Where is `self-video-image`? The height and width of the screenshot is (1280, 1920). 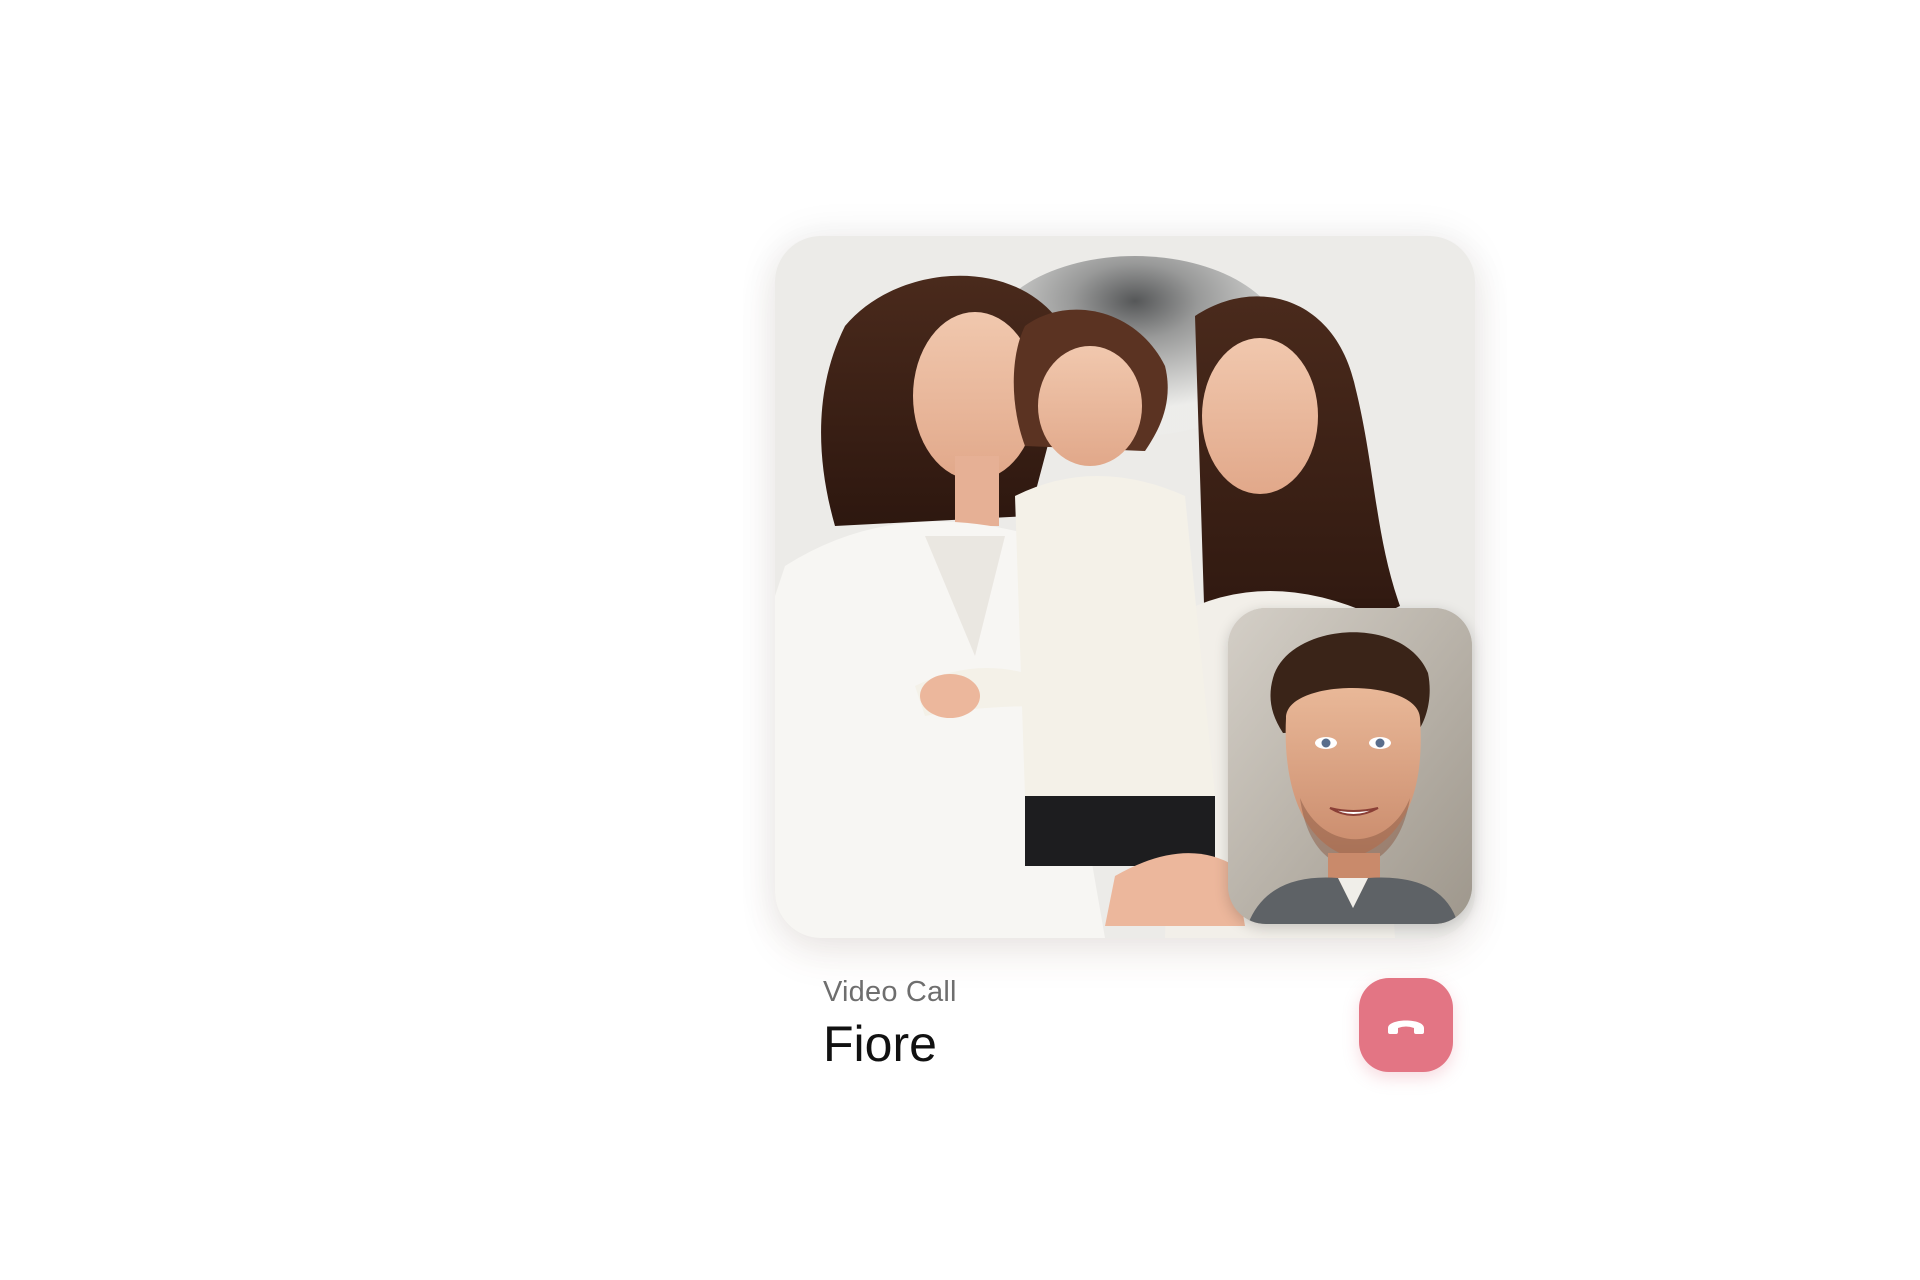
self-video-image is located at coordinates (1350, 766).